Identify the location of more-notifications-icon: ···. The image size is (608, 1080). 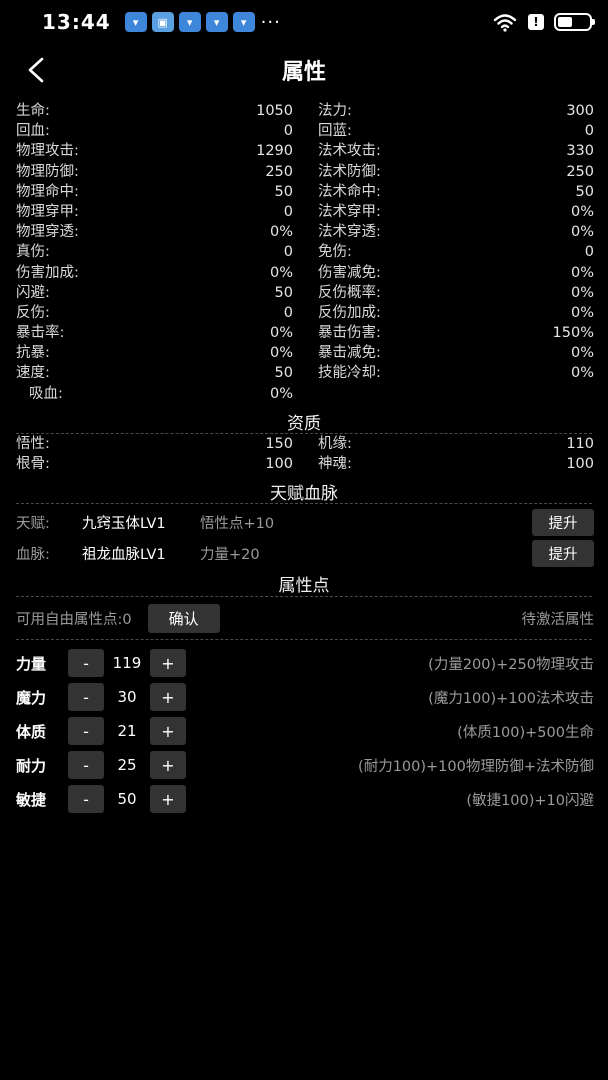
(270, 22).